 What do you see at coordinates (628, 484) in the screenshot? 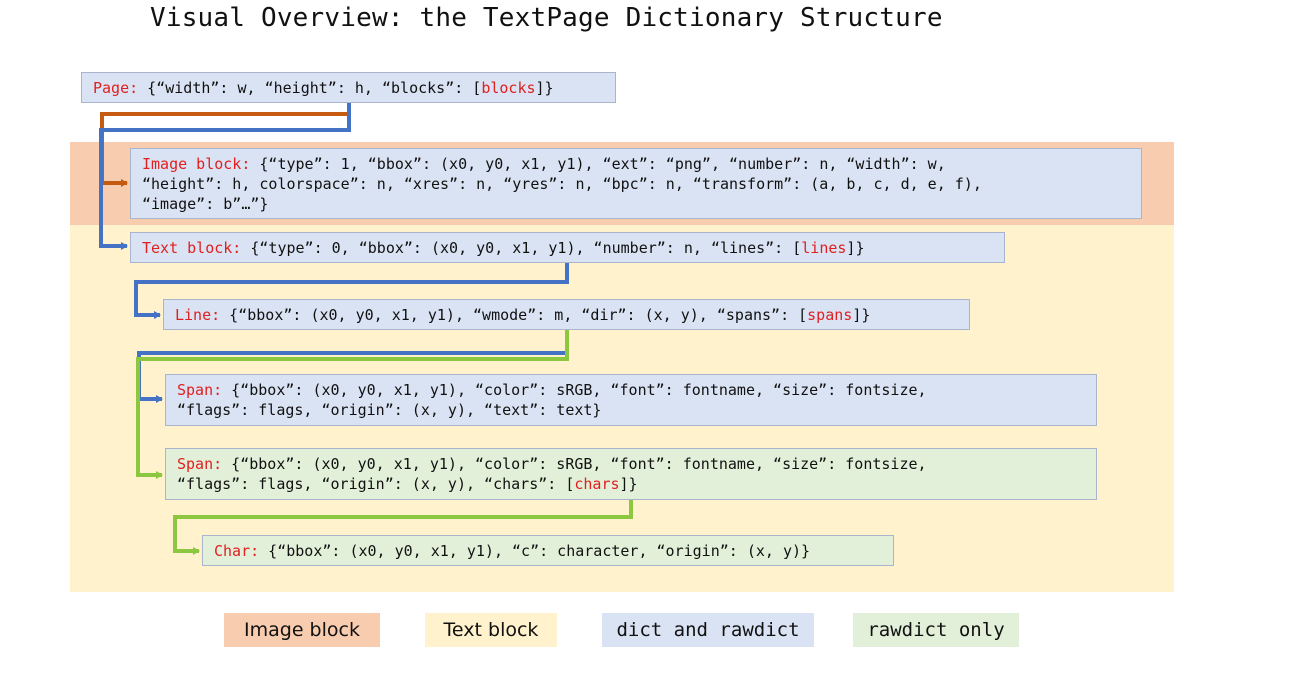
I see `span-raw-line2-end: ]}` at bounding box center [628, 484].